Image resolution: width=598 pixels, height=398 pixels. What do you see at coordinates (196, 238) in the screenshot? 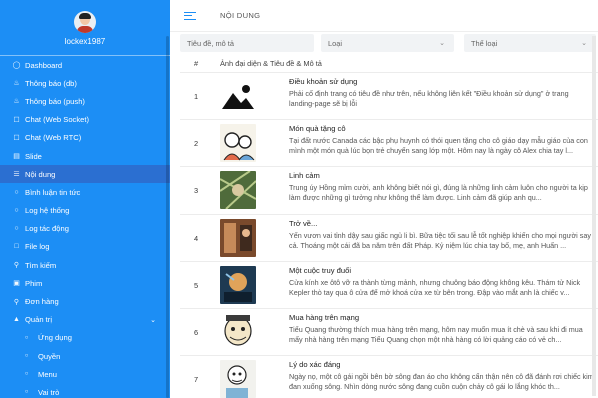
I see `row-number: 4` at bounding box center [196, 238].